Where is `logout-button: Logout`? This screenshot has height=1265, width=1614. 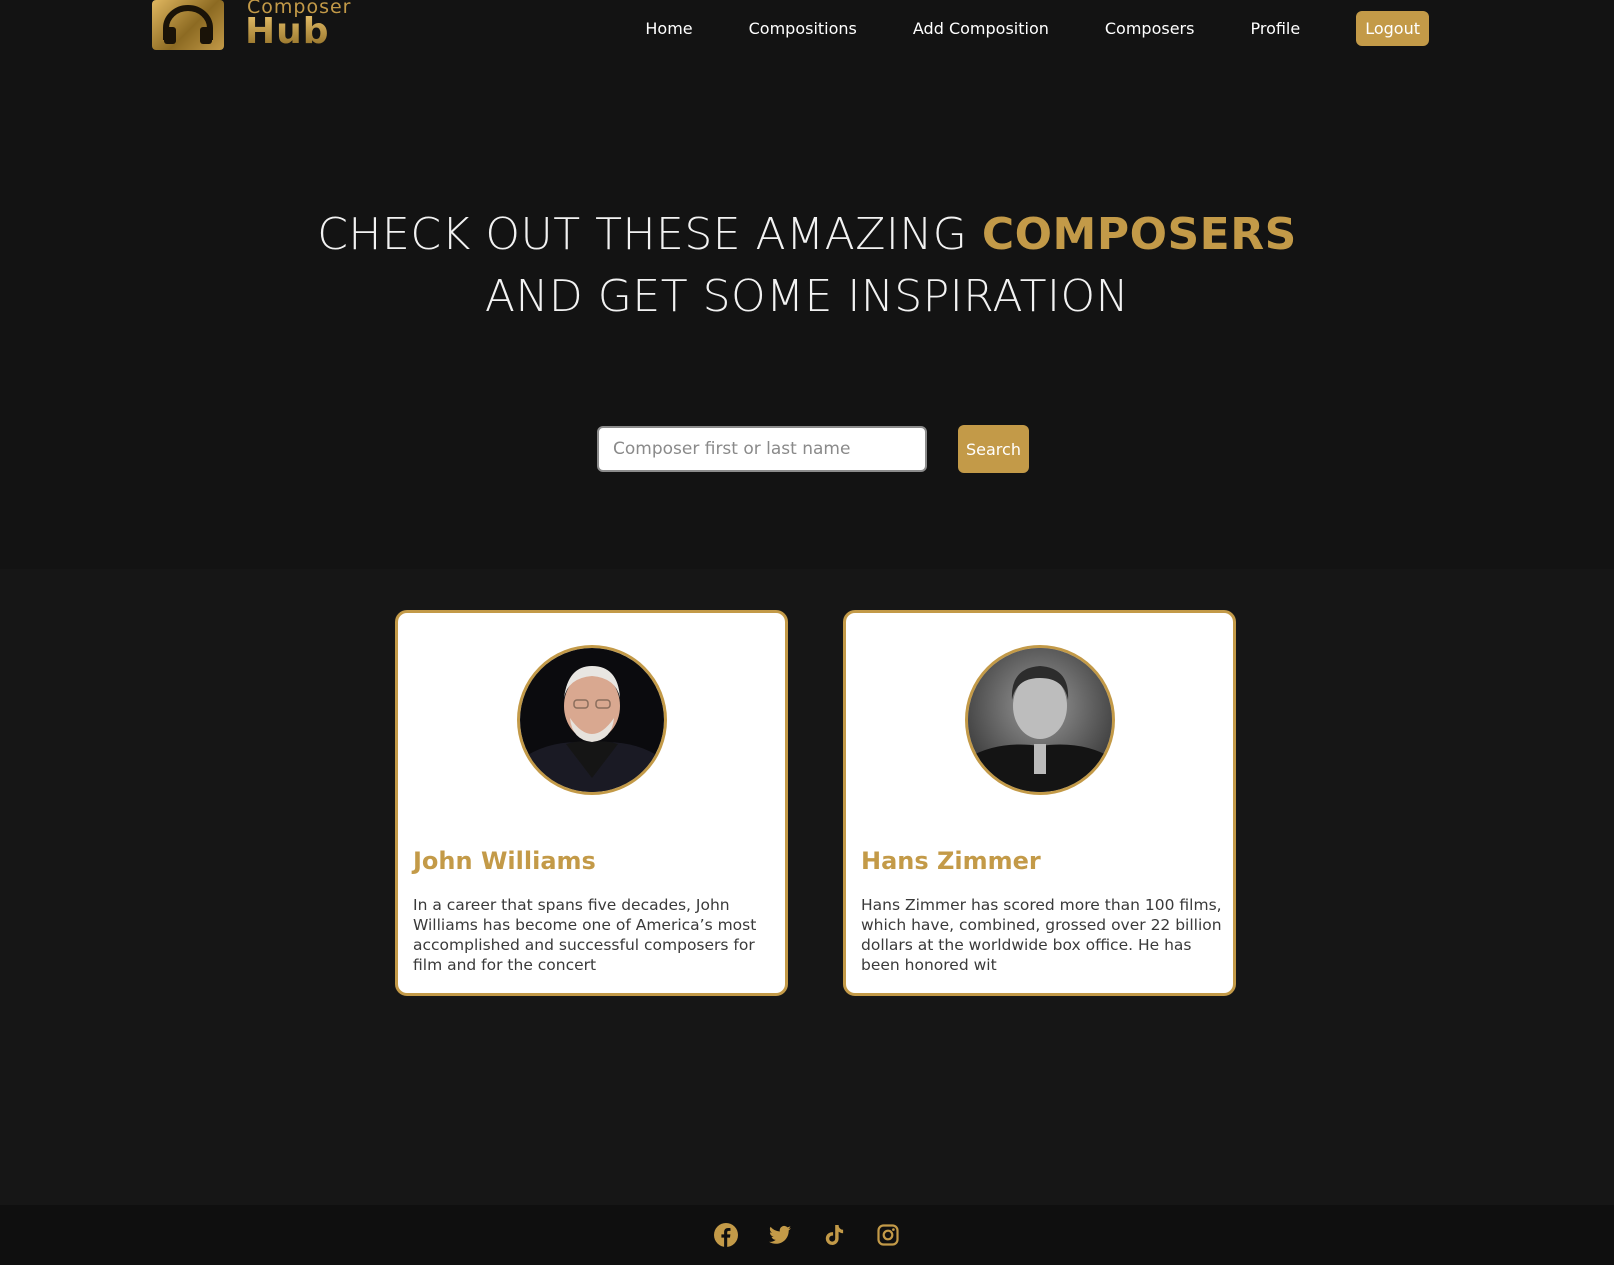
logout-button: Logout is located at coordinates (1392, 28).